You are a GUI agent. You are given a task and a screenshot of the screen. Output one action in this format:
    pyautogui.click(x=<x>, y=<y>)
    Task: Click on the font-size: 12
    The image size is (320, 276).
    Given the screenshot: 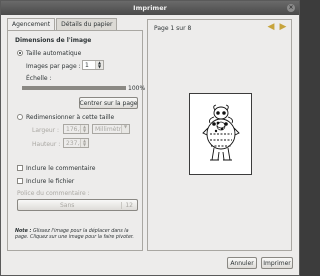 What is the action you would take?
    pyautogui.click(x=127, y=205)
    